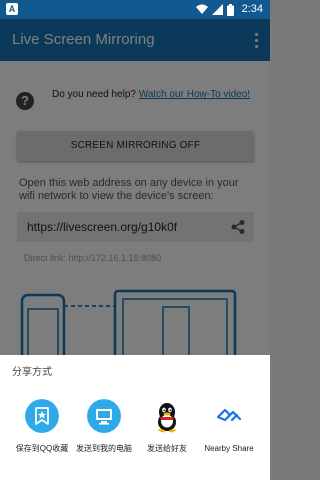  Describe the element at coordinates (42, 437) in the screenshot. I see `share-target-qq-favorites: 保存到QQ收藏` at that location.